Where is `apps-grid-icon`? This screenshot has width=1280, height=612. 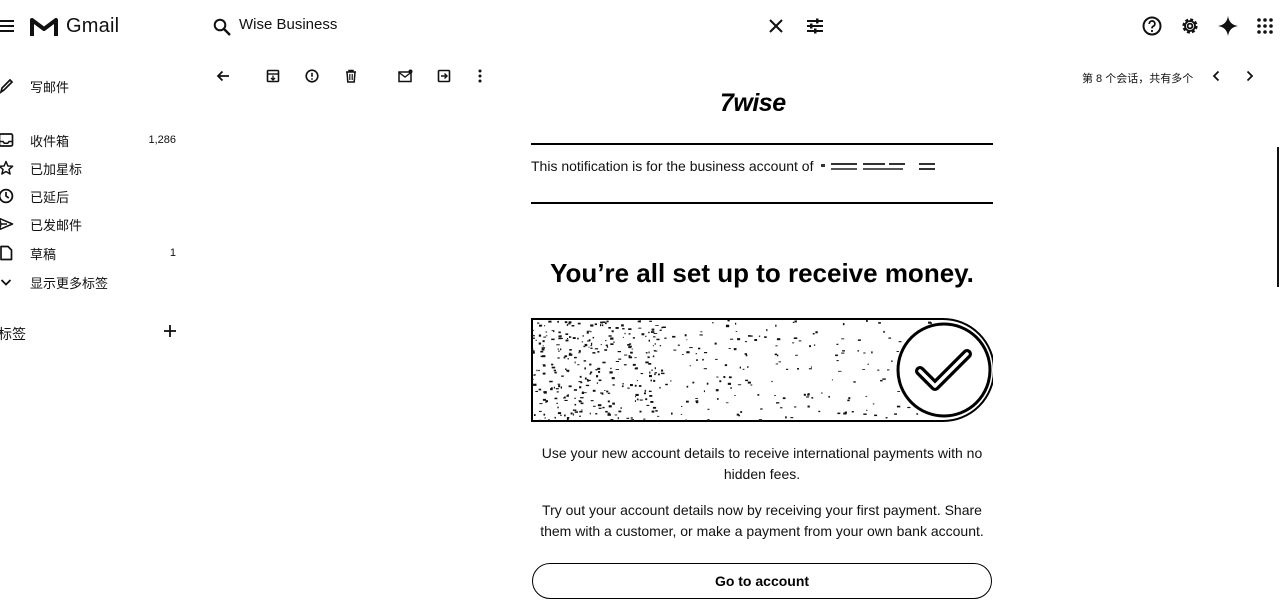
apps-grid-icon is located at coordinates (1265, 26).